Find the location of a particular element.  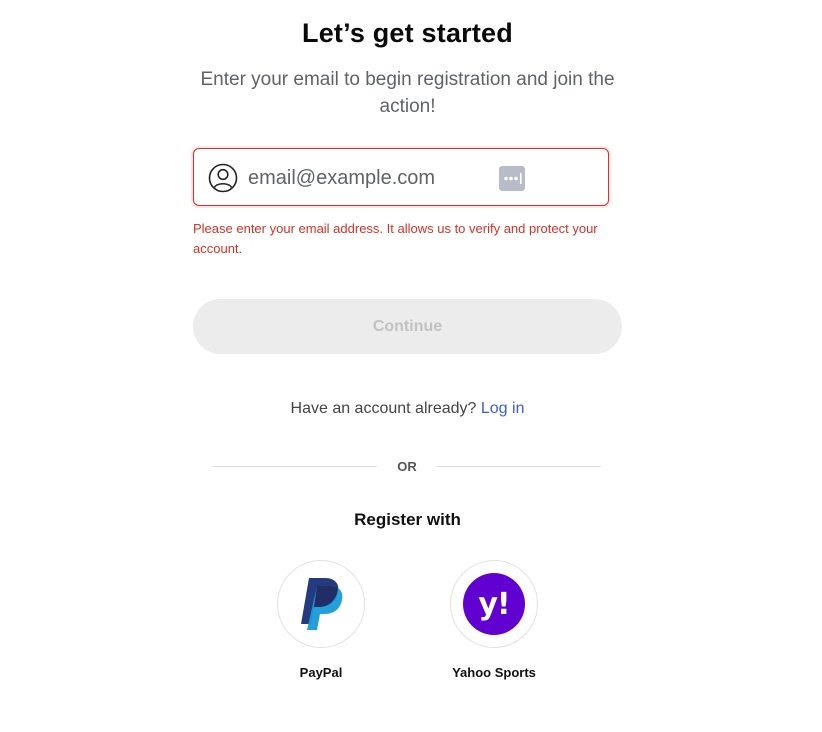

provider-yahoo-sports: y! Yahoo Sports is located at coordinates (494, 620).